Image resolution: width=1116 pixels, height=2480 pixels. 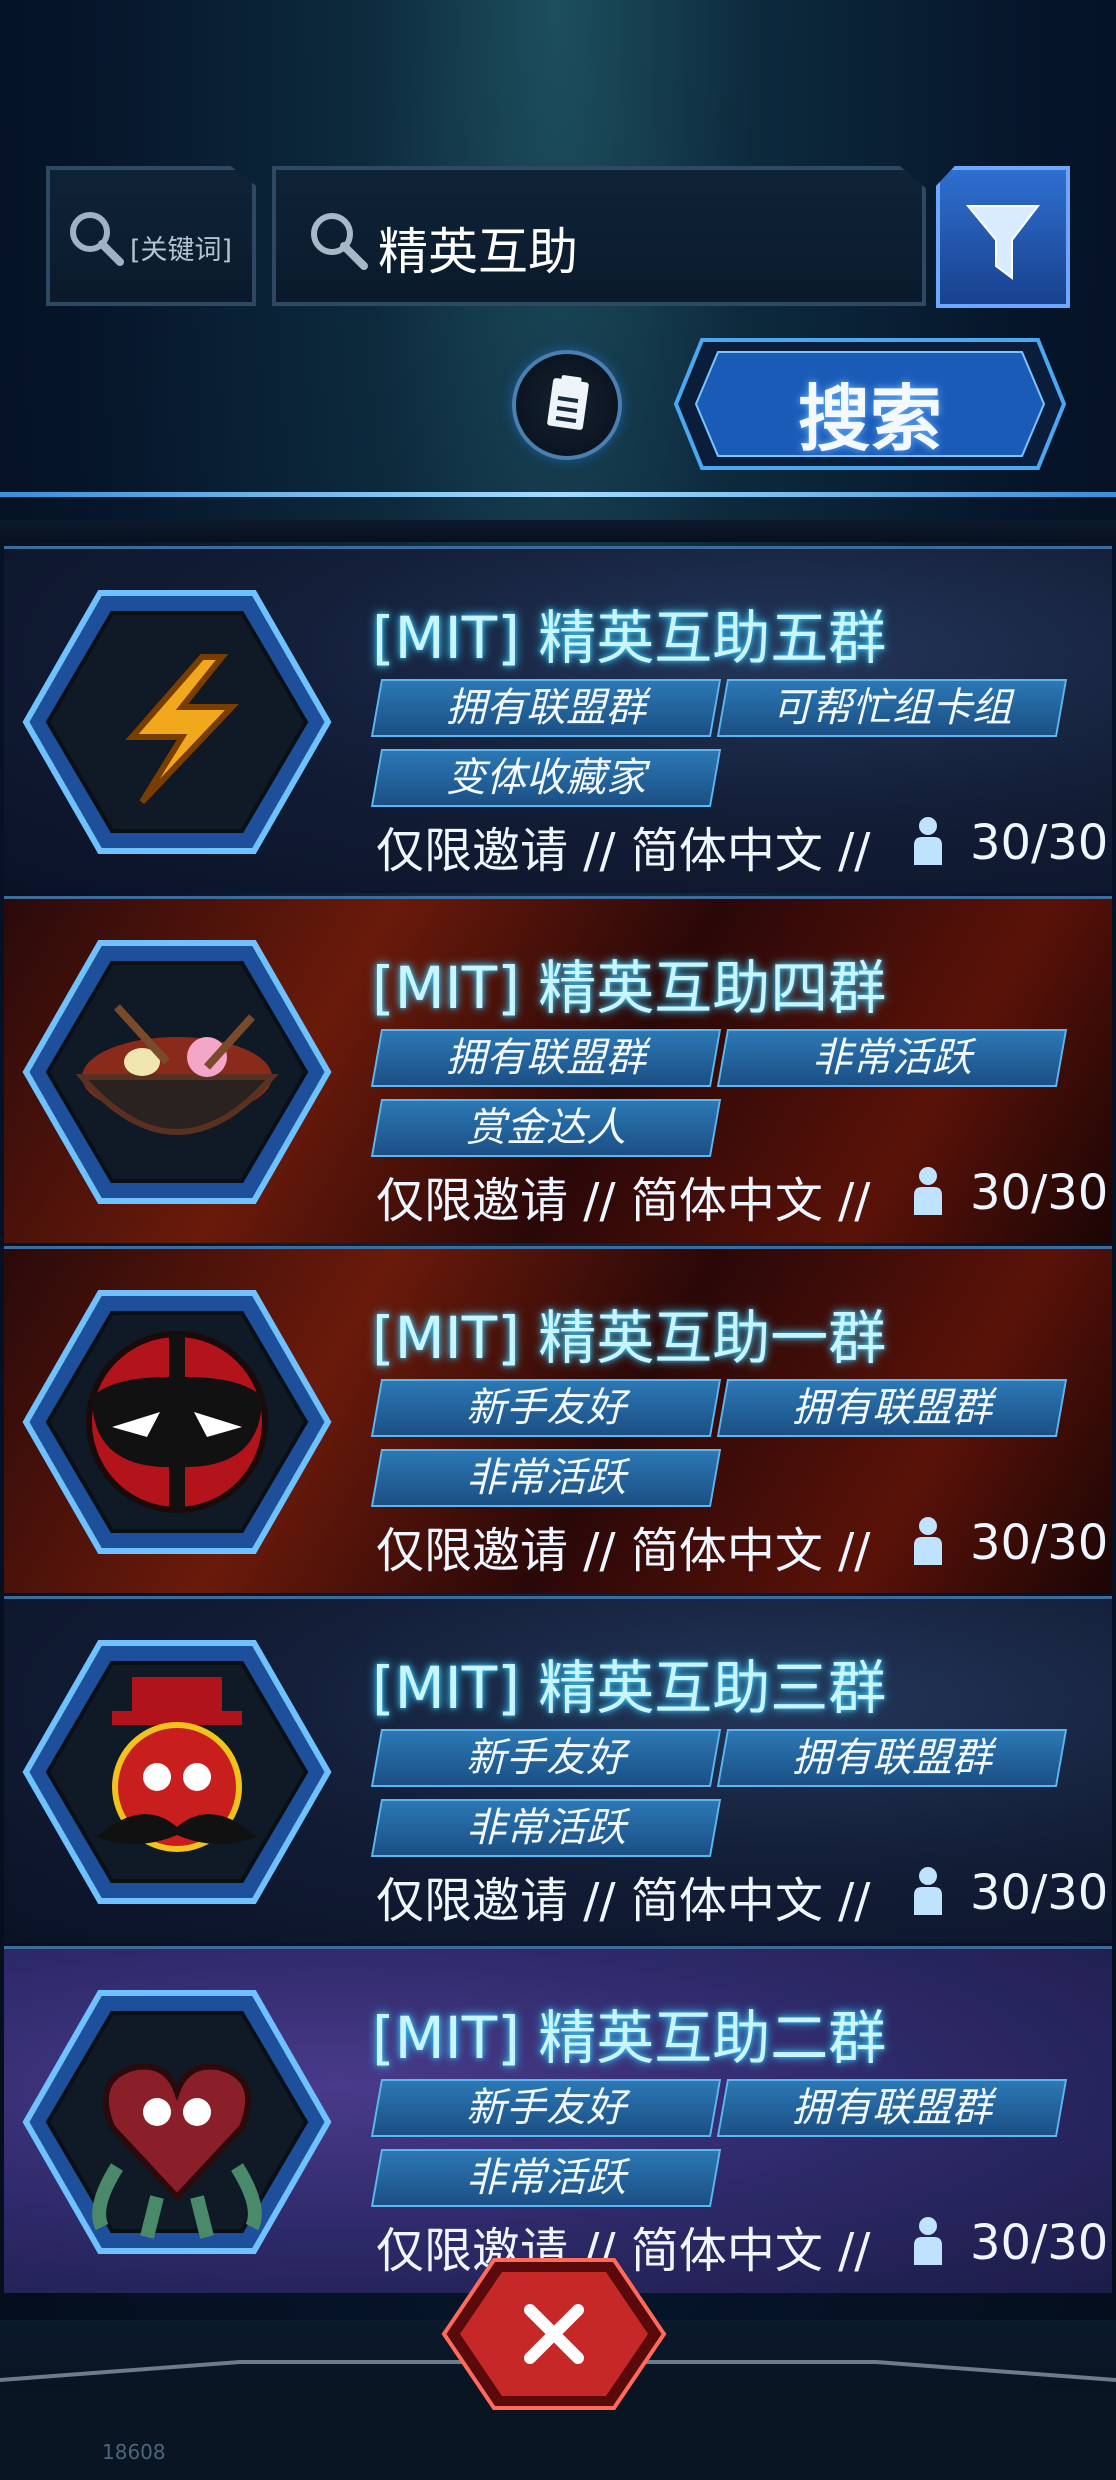 I want to click on group-title: [MIT] 精英互助二群, so click(x=629, y=2038).